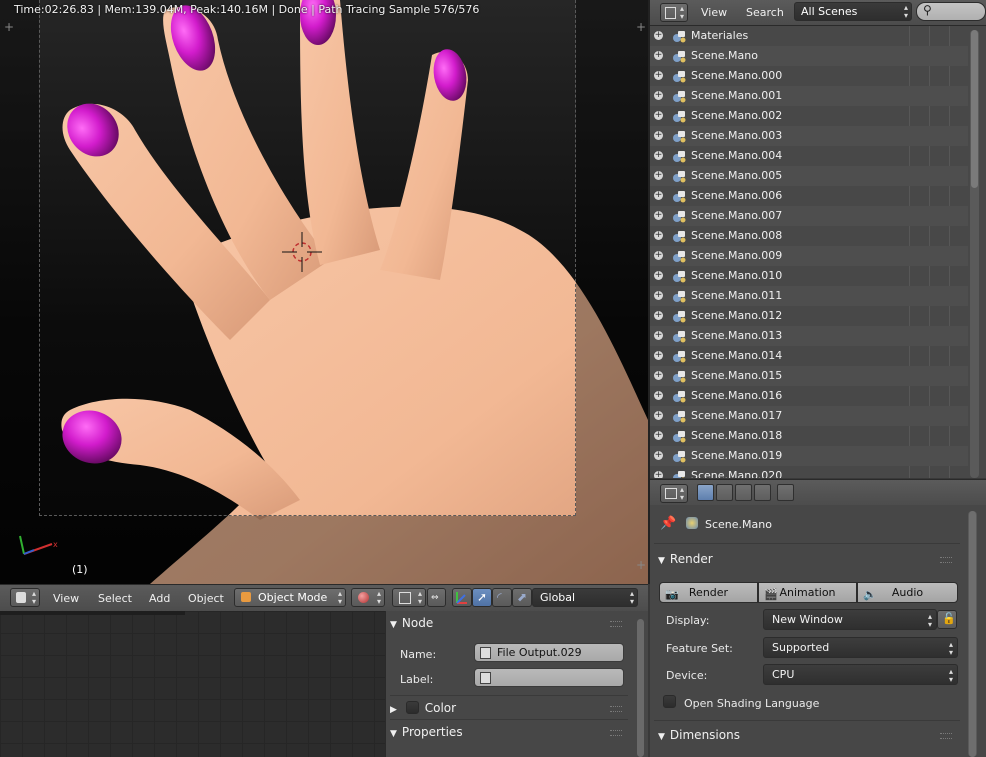 Image resolution: width=986 pixels, height=757 pixels. Describe the element at coordinates (640, 684) in the screenshot. I see `node-panel-scrollbar` at that location.